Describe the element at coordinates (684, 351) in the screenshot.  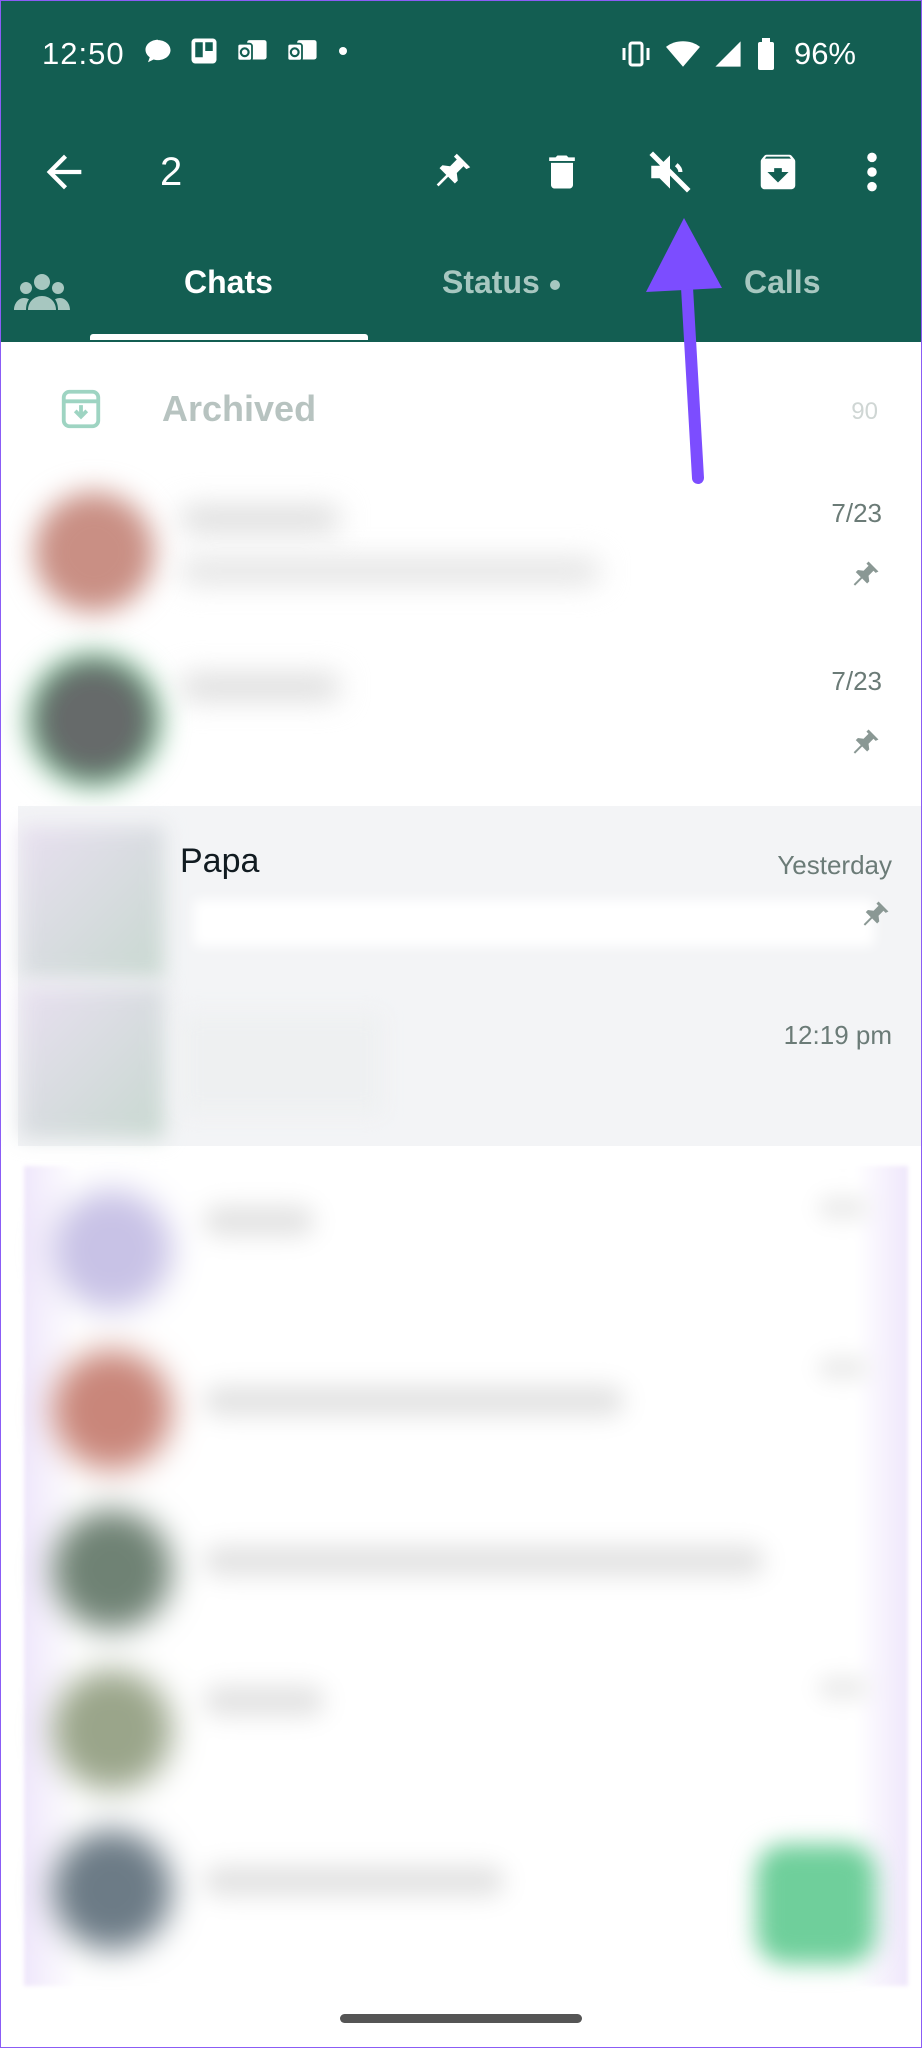
I see `annotation-arrow-icon` at that location.